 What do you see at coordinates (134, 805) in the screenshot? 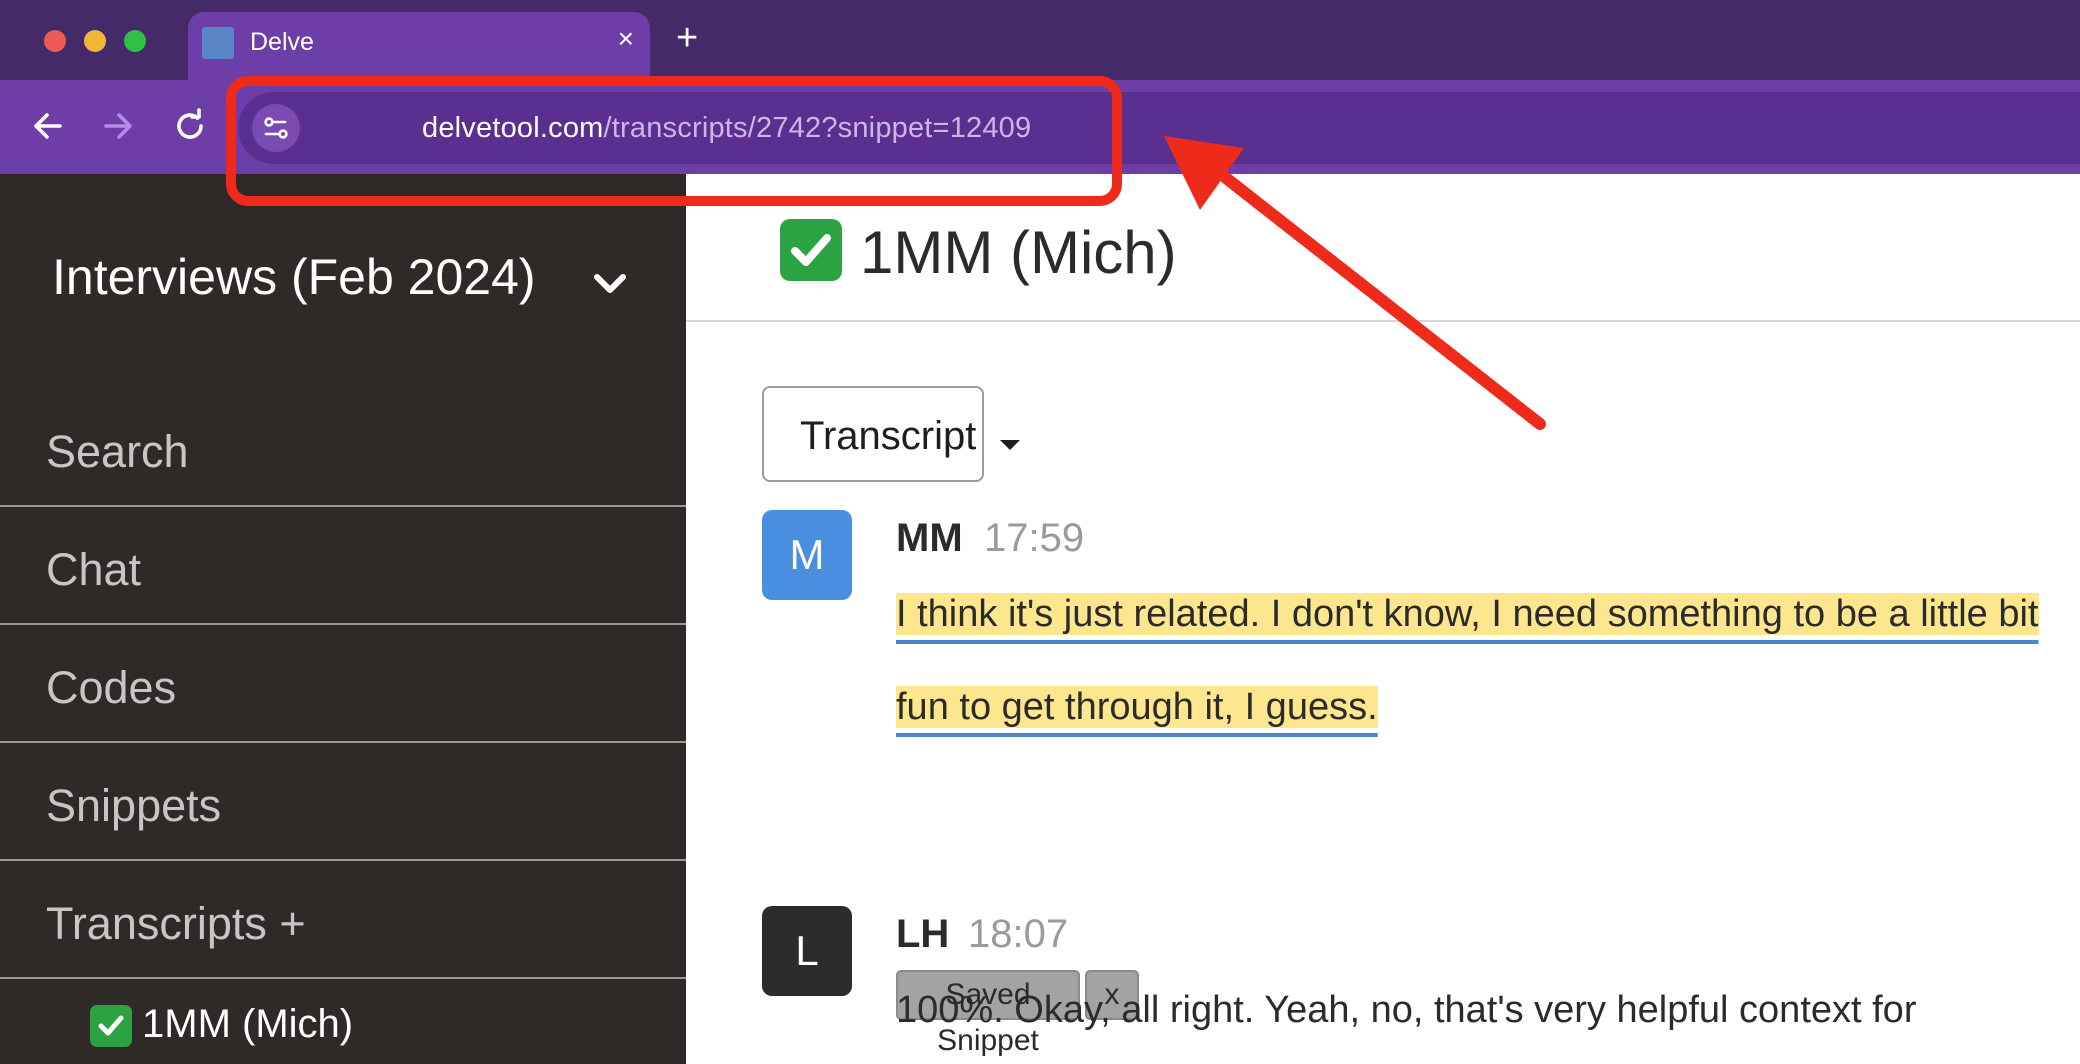
I see `sidebar-item-label: Snippets` at bounding box center [134, 805].